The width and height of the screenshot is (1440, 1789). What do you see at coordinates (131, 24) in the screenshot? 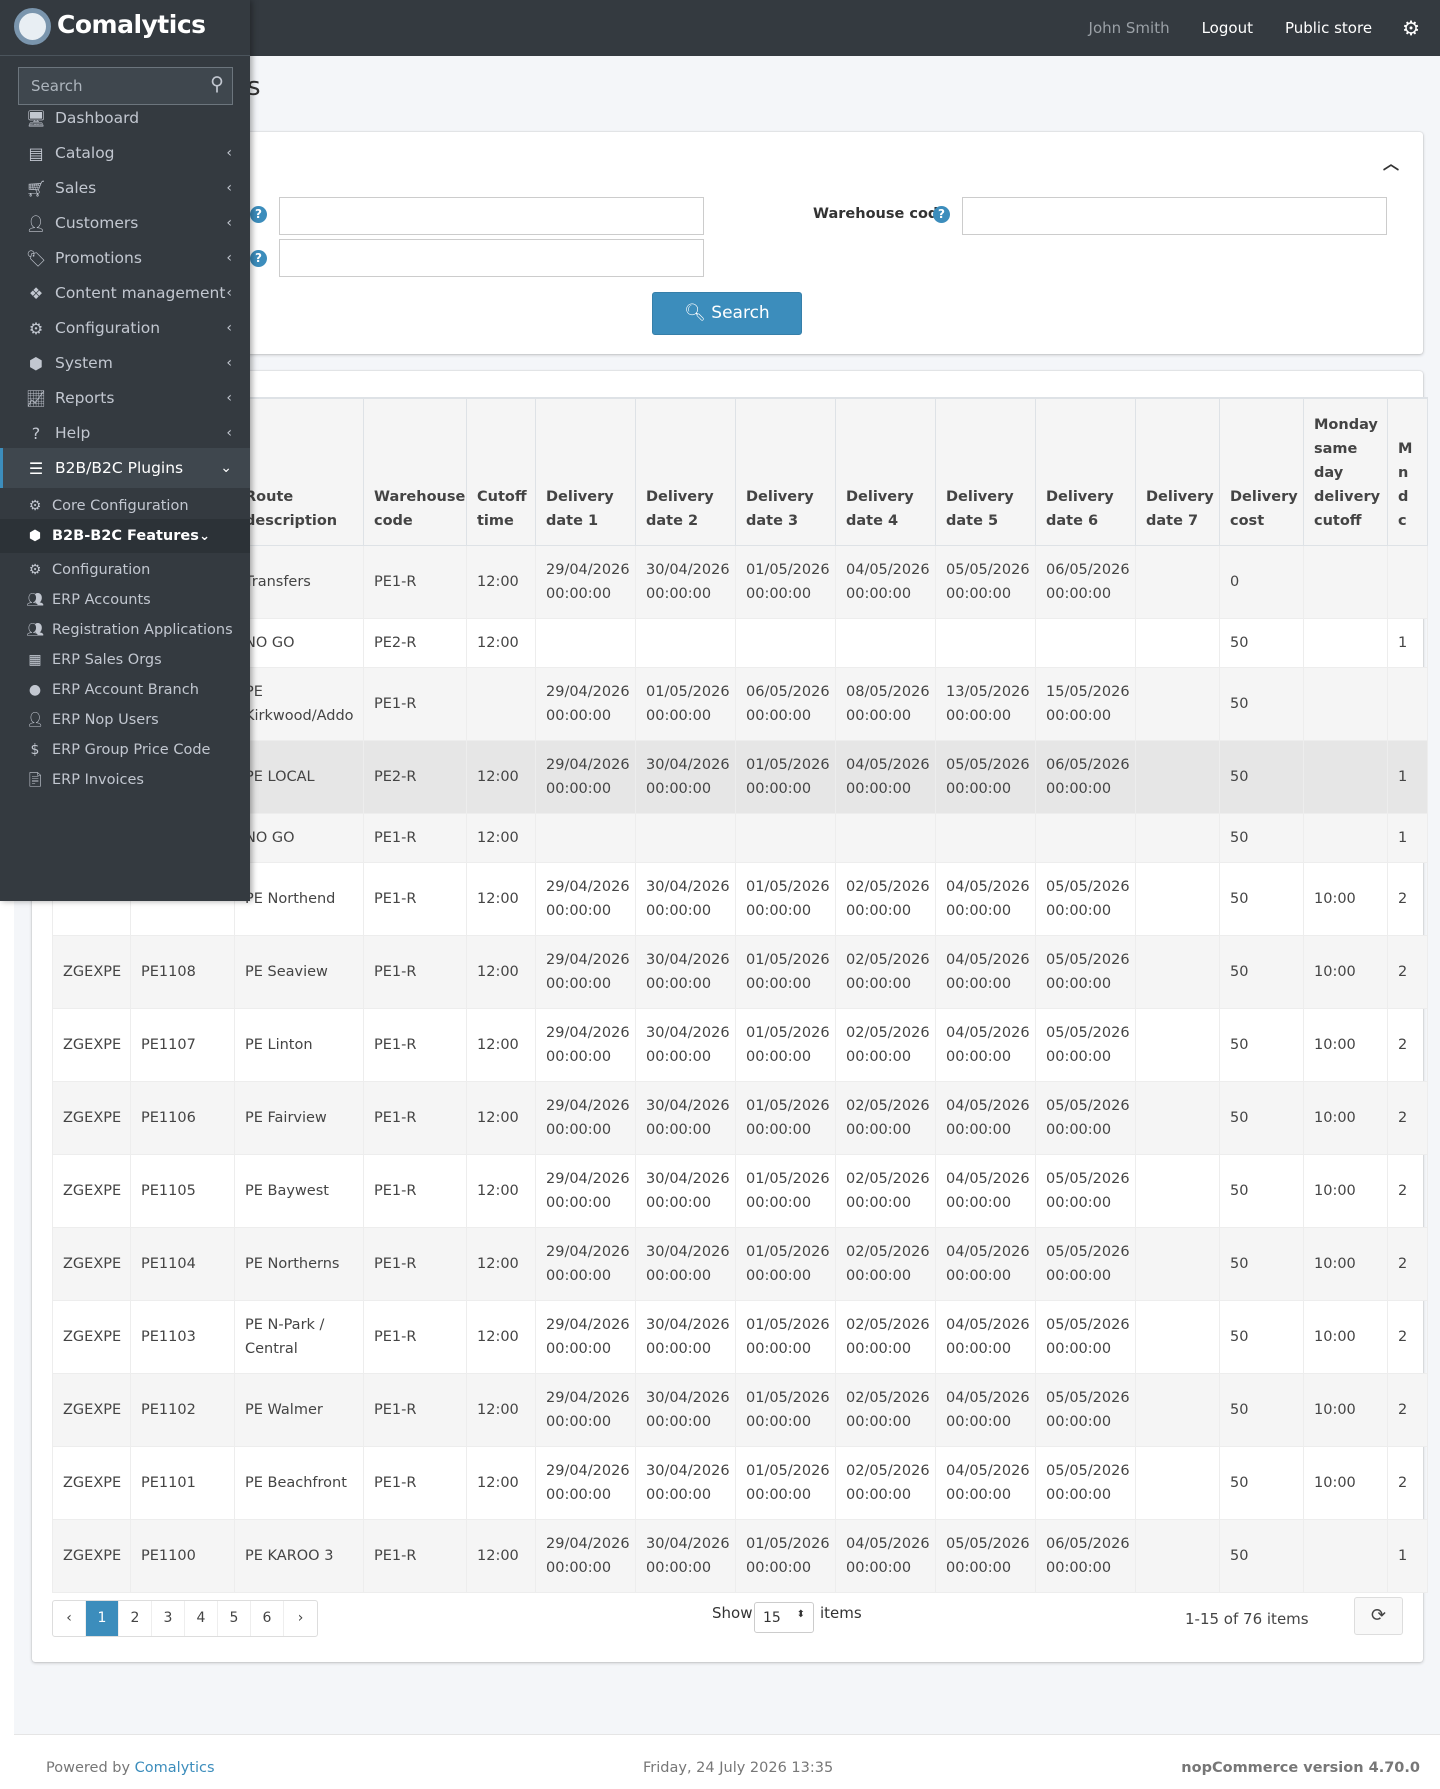
I see `brand-name: Comalytics` at bounding box center [131, 24].